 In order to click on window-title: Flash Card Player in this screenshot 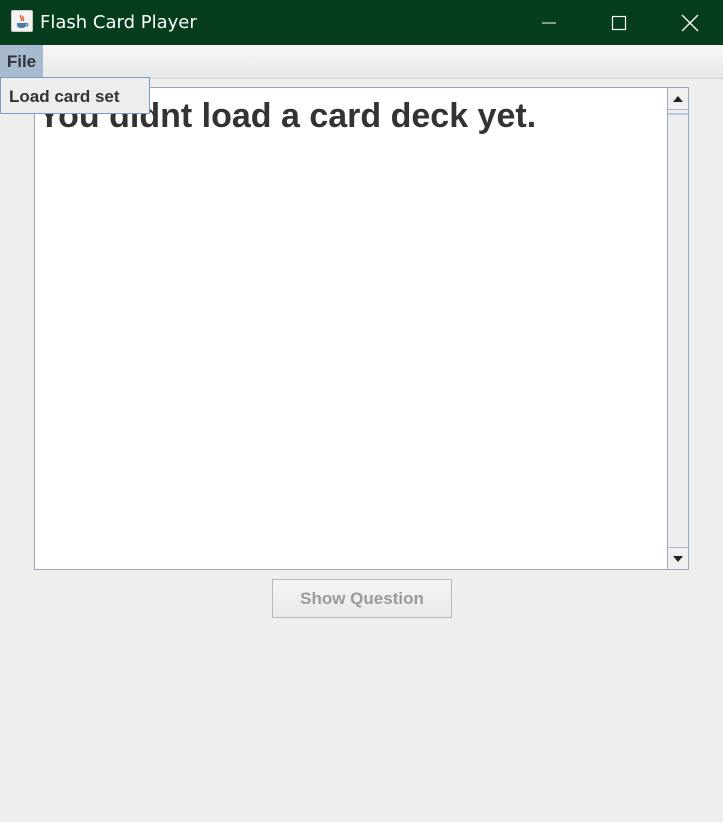, I will do `click(118, 22)`.